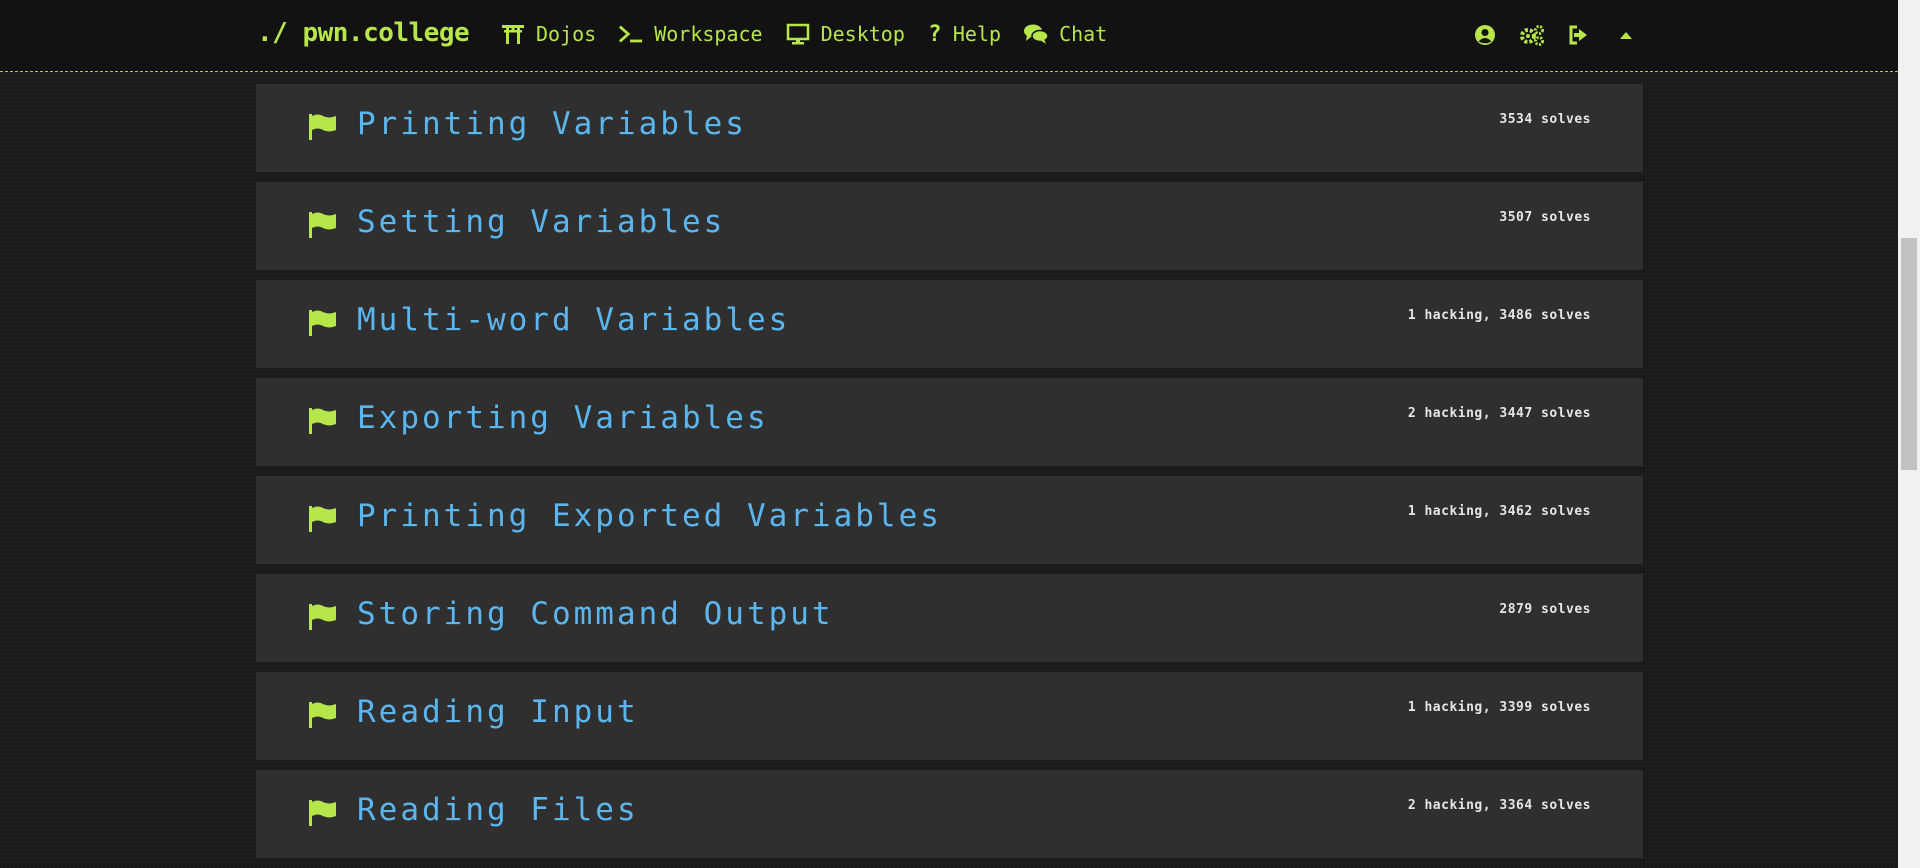 The image size is (1920, 868). Describe the element at coordinates (935, 34) in the screenshot. I see `question-icon: ?` at that location.